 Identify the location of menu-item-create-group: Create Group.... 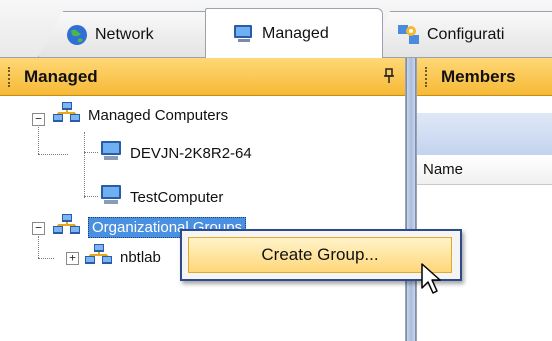
(320, 255).